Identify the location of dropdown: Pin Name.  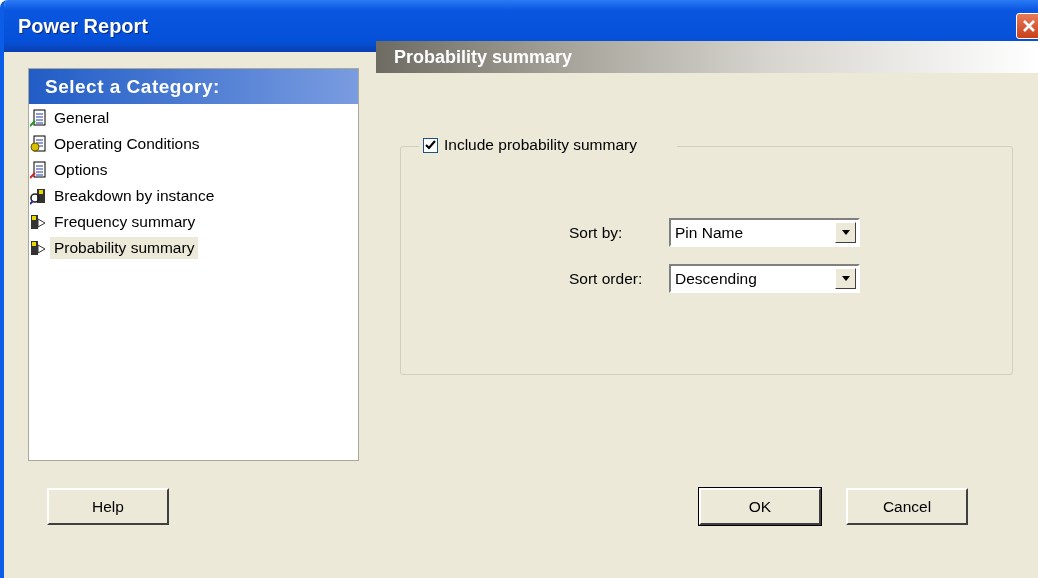
(764, 232).